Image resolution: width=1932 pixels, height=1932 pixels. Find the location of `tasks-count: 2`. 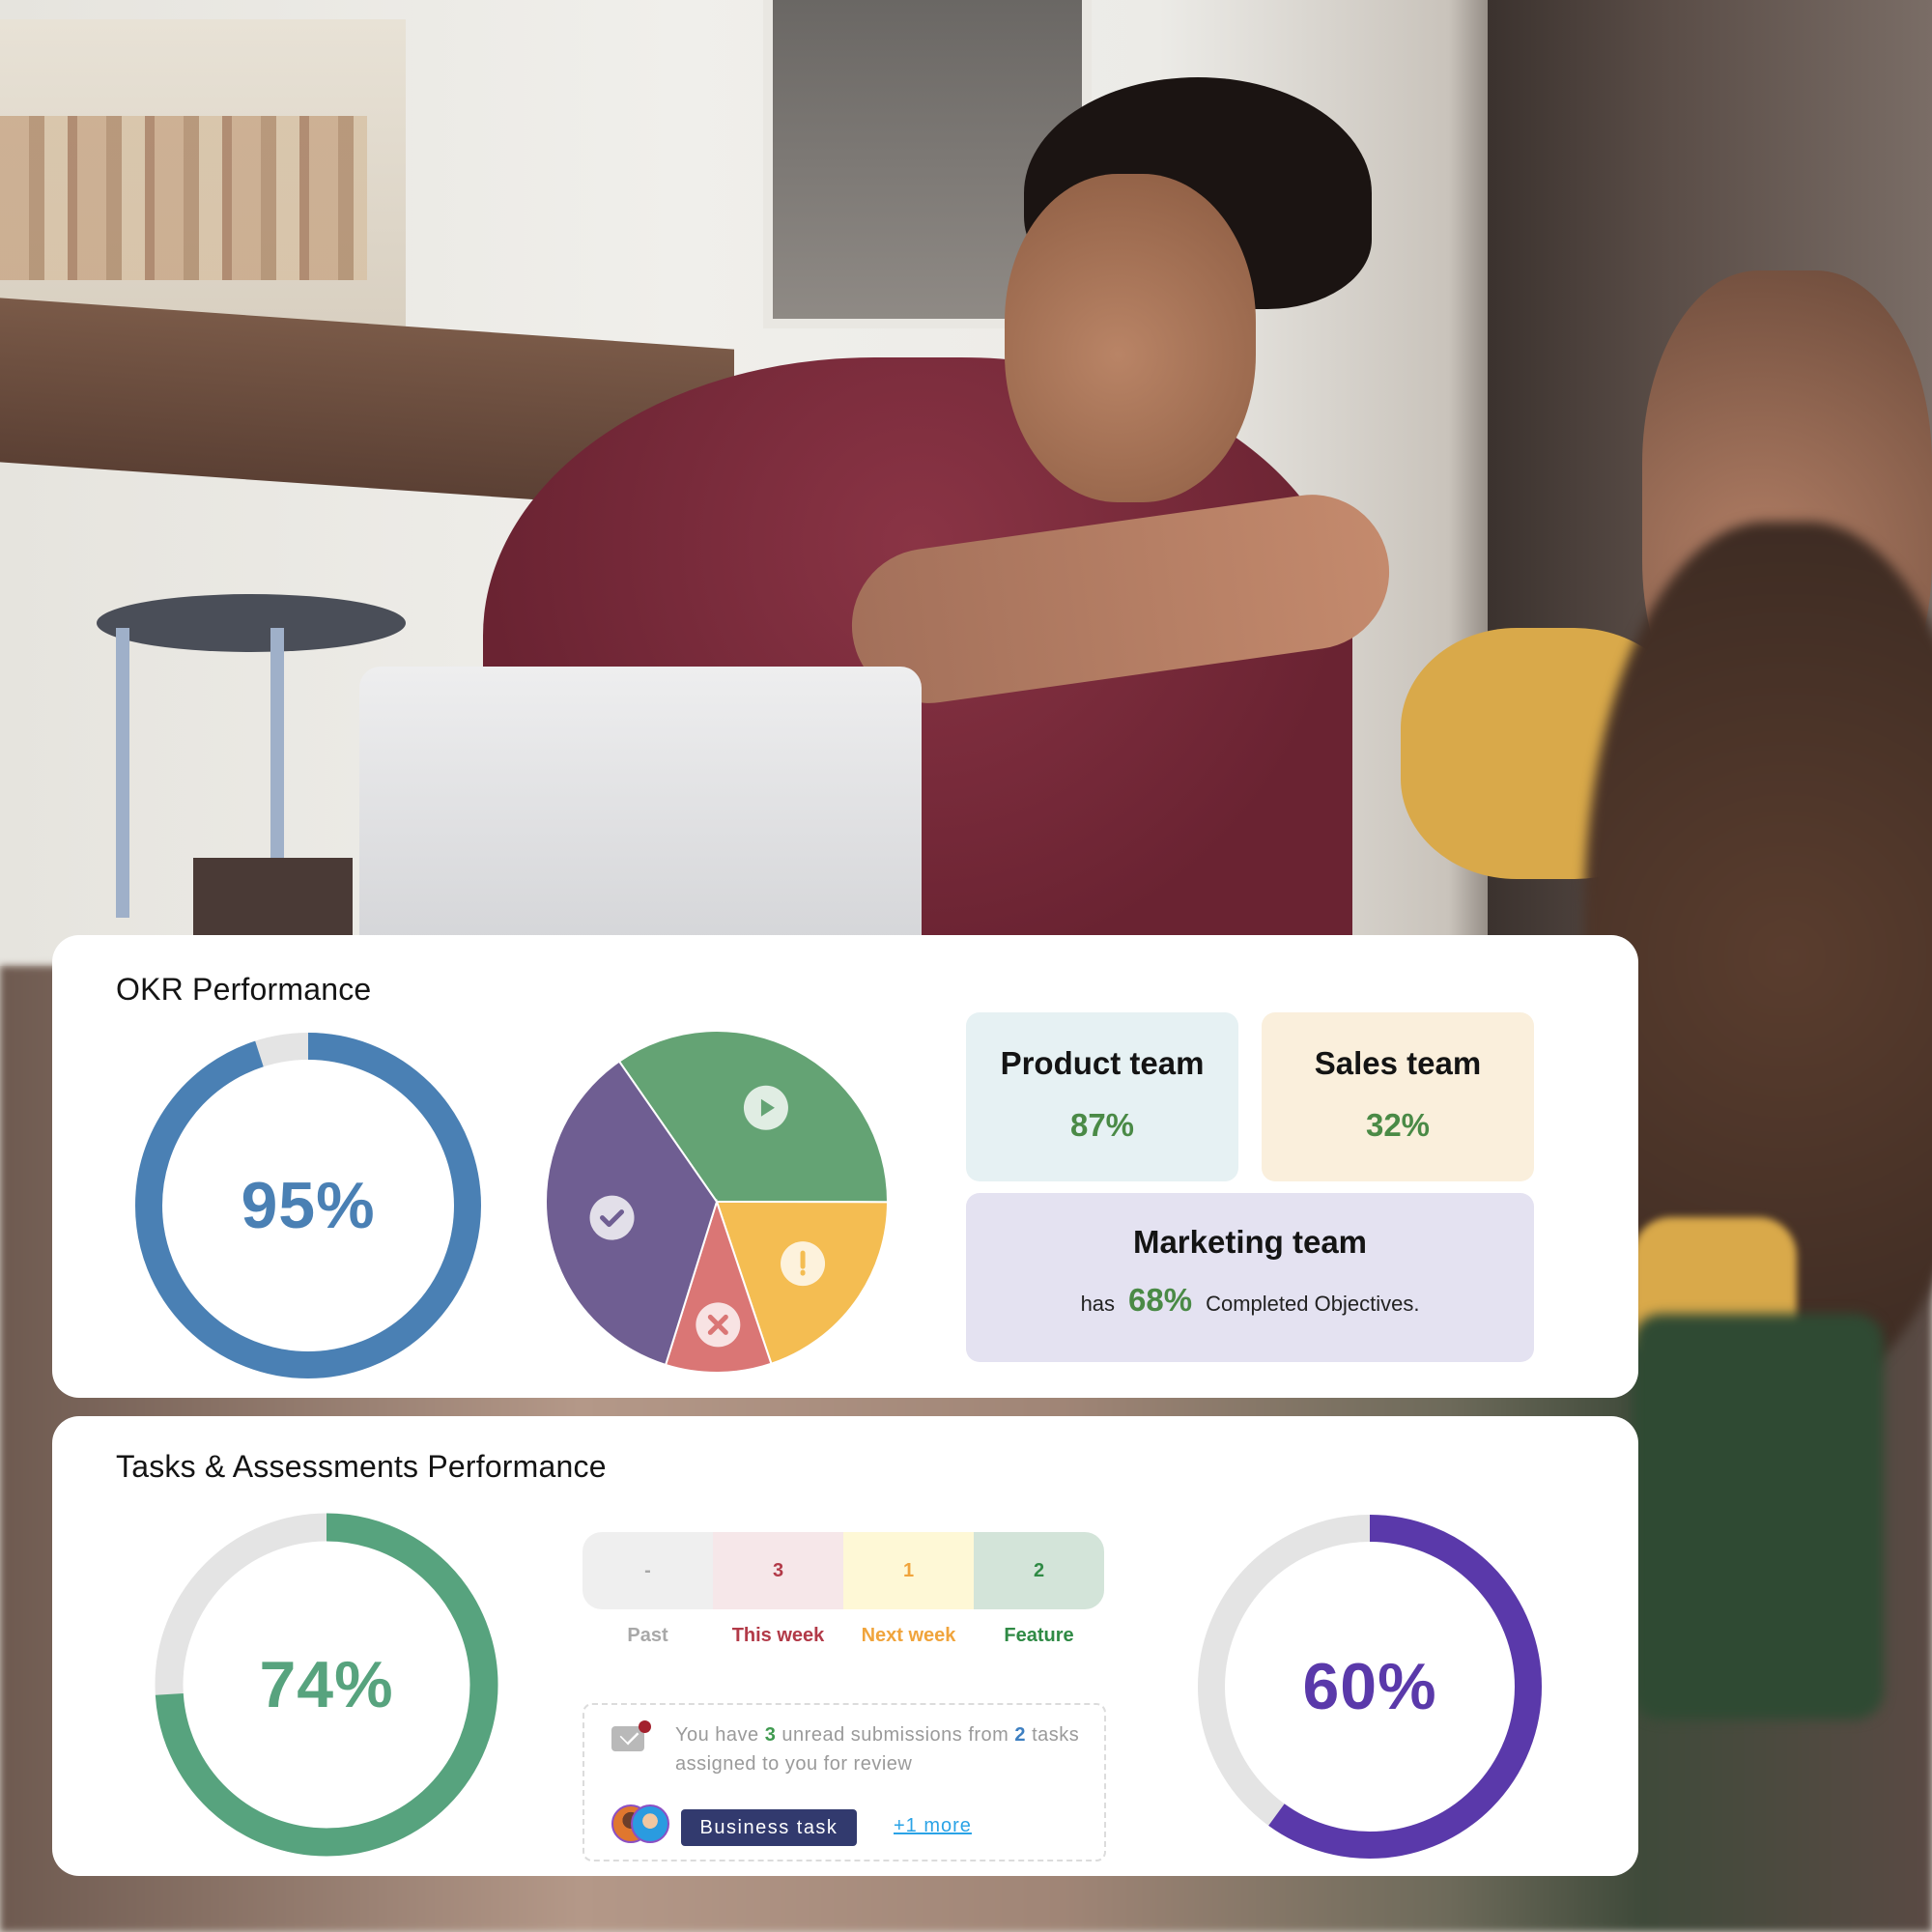

tasks-count: 2 is located at coordinates (1021, 1735).